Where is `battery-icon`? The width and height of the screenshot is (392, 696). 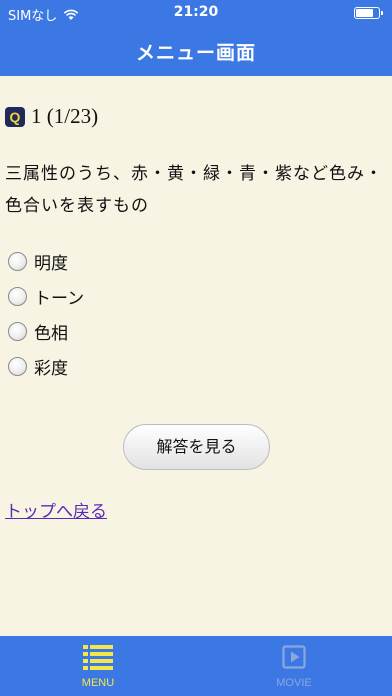 battery-icon is located at coordinates (368, 13).